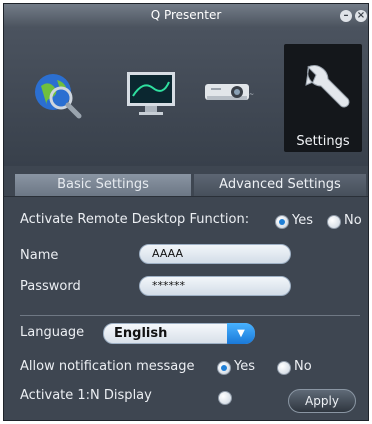  Describe the element at coordinates (244, 366) in the screenshot. I see `notification-yes-label: Yes` at that location.